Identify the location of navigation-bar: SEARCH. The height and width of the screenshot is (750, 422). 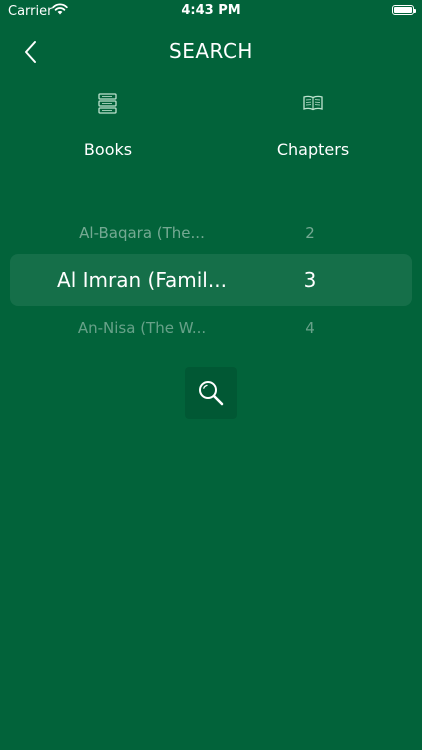
(211, 52).